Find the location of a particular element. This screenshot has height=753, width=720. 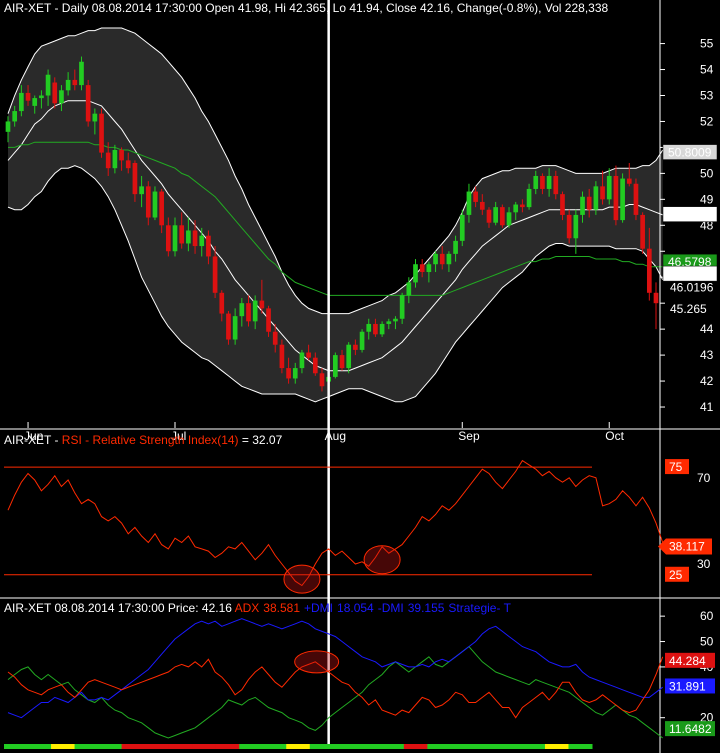

rsi-title-name: RSI - Relative Strength Index(14) is located at coordinates (150, 440).